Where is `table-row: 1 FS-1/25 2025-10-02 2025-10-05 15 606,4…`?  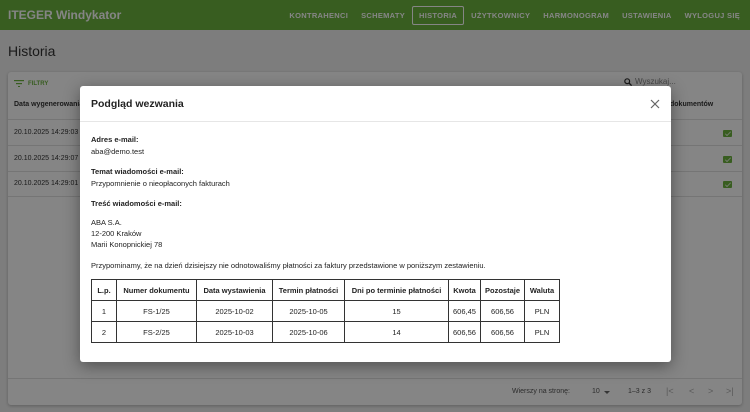
table-row: 1 FS-1/25 2025-10-02 2025-10-05 15 606,4… is located at coordinates (326, 311).